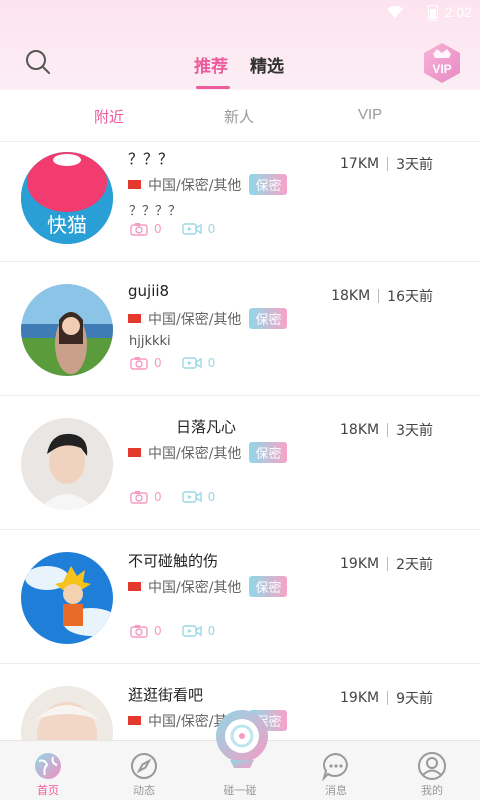 The height and width of the screenshot is (800, 480). What do you see at coordinates (414, 565) in the screenshot?
I see `last-active: 2天前` at bounding box center [414, 565].